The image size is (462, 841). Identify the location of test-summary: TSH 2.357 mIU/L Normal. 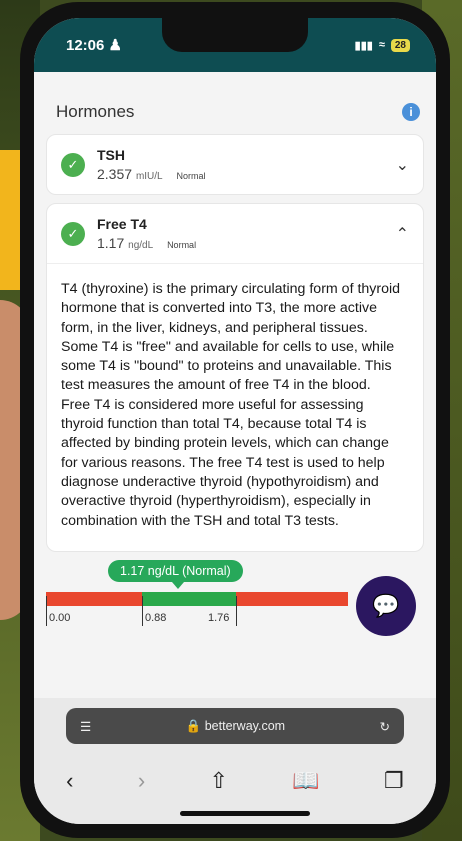
(246, 164).